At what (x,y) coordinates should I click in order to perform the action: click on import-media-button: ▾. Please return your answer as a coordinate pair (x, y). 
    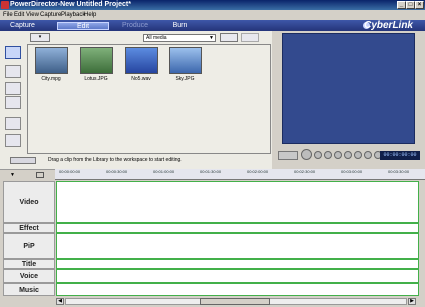
    Looking at the image, I should click on (40, 37).